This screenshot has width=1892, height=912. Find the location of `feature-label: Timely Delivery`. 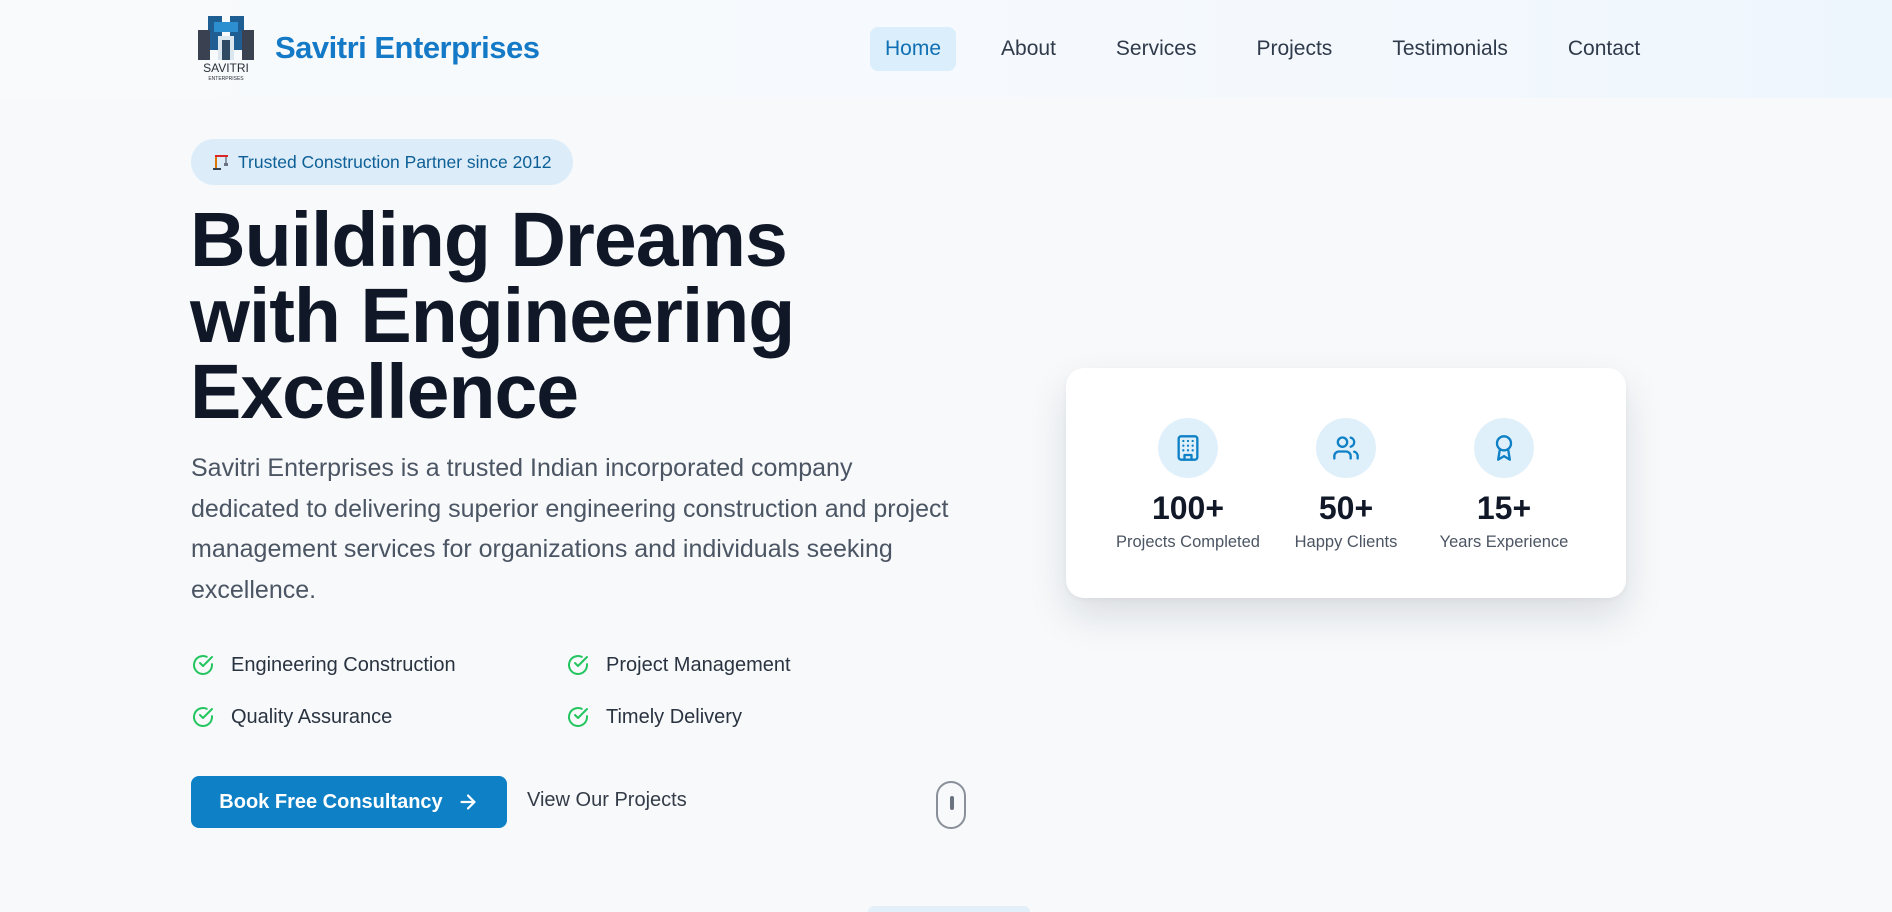

feature-label: Timely Delivery is located at coordinates (674, 716).